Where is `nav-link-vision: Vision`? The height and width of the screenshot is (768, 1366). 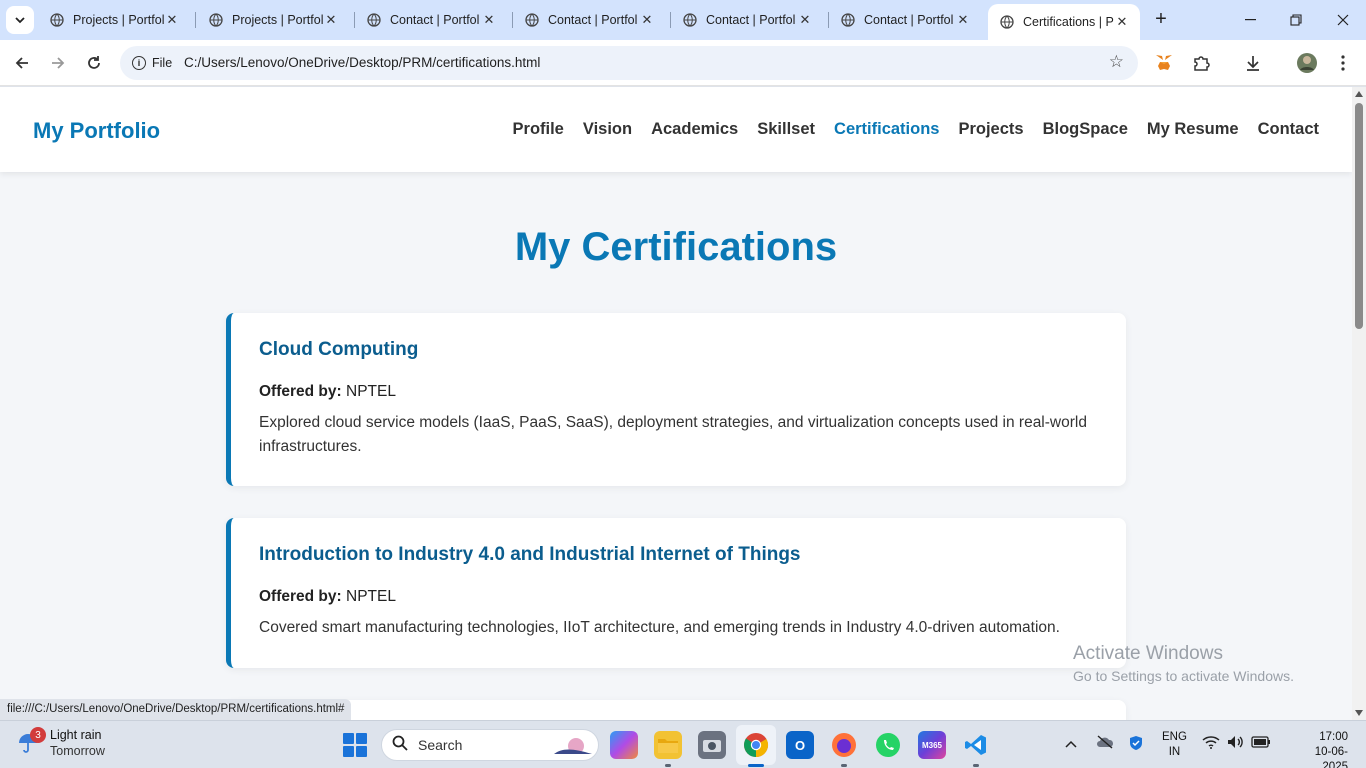
nav-link-vision: Vision is located at coordinates (607, 129).